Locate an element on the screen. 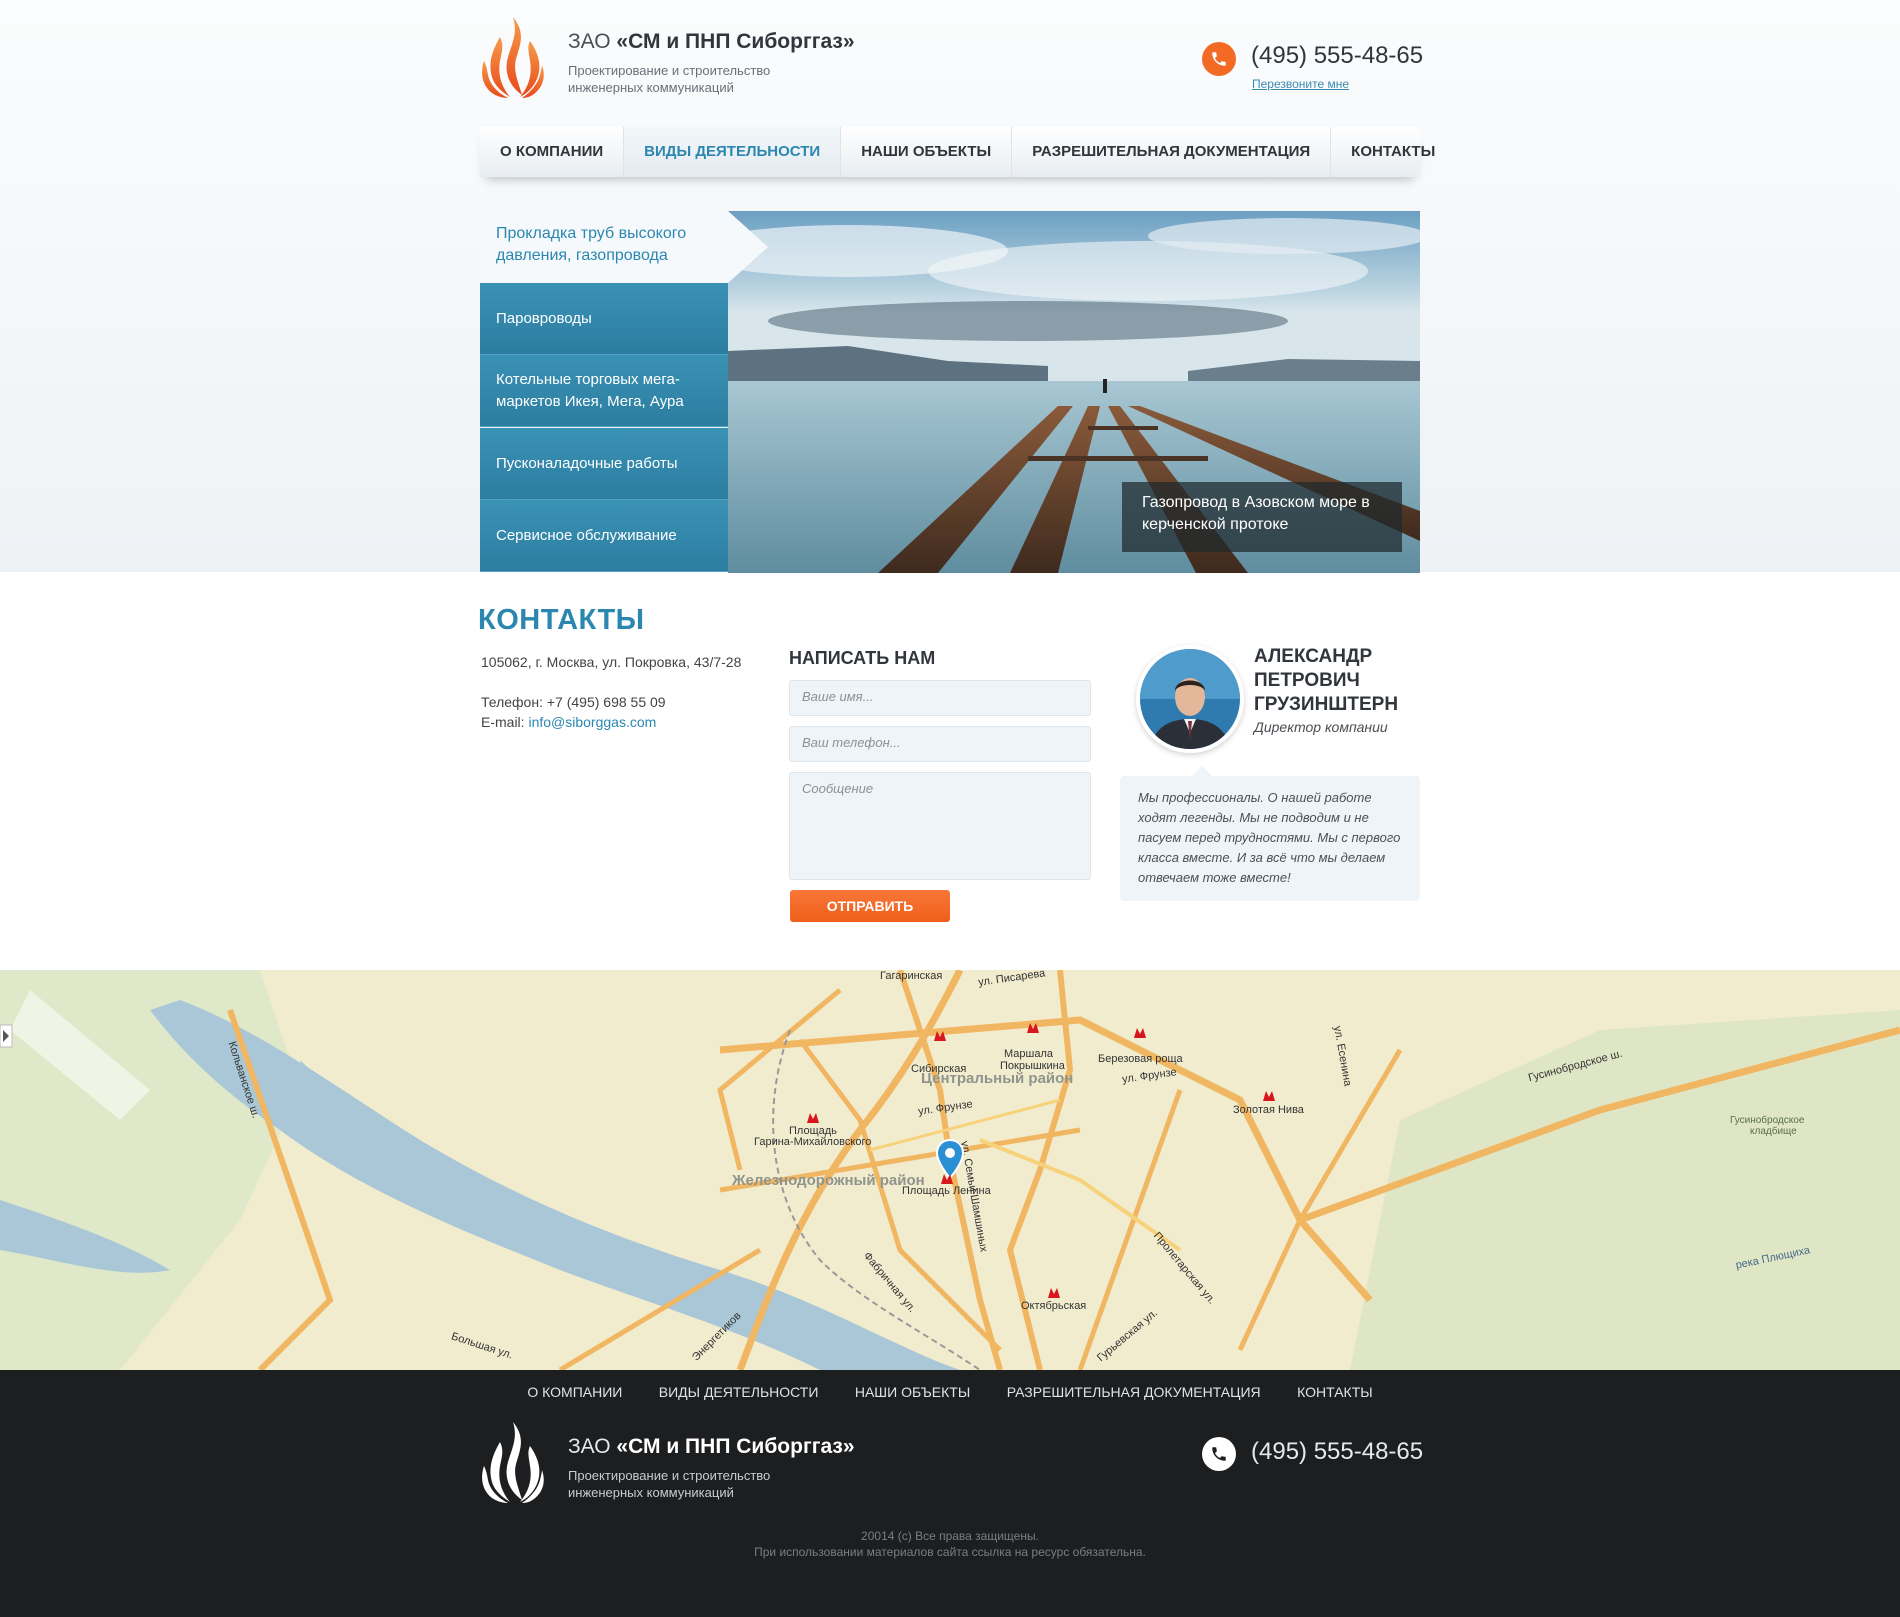 The image size is (1900, 1617). director-role: Директор компании is located at coordinates (1321, 727).